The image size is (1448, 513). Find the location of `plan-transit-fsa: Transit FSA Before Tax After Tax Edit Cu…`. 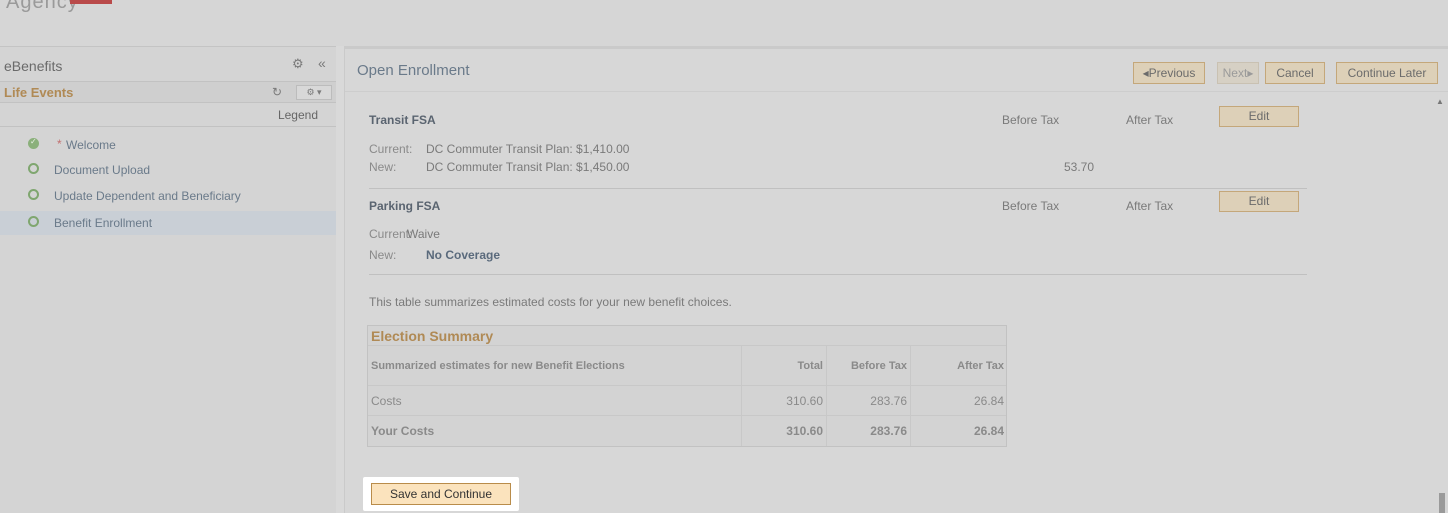

plan-transit-fsa: Transit FSA Before Tax After Tax Edit Cu… is located at coordinates (838, 143).